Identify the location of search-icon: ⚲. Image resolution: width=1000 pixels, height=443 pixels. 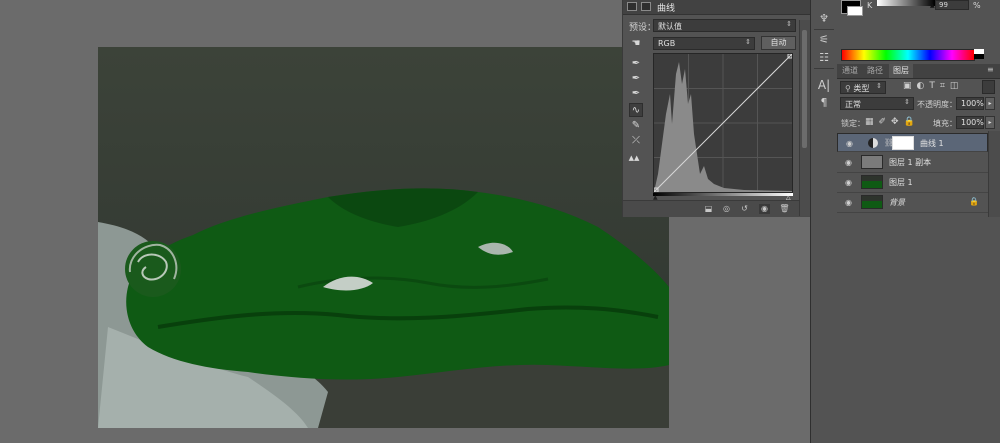
(848, 88).